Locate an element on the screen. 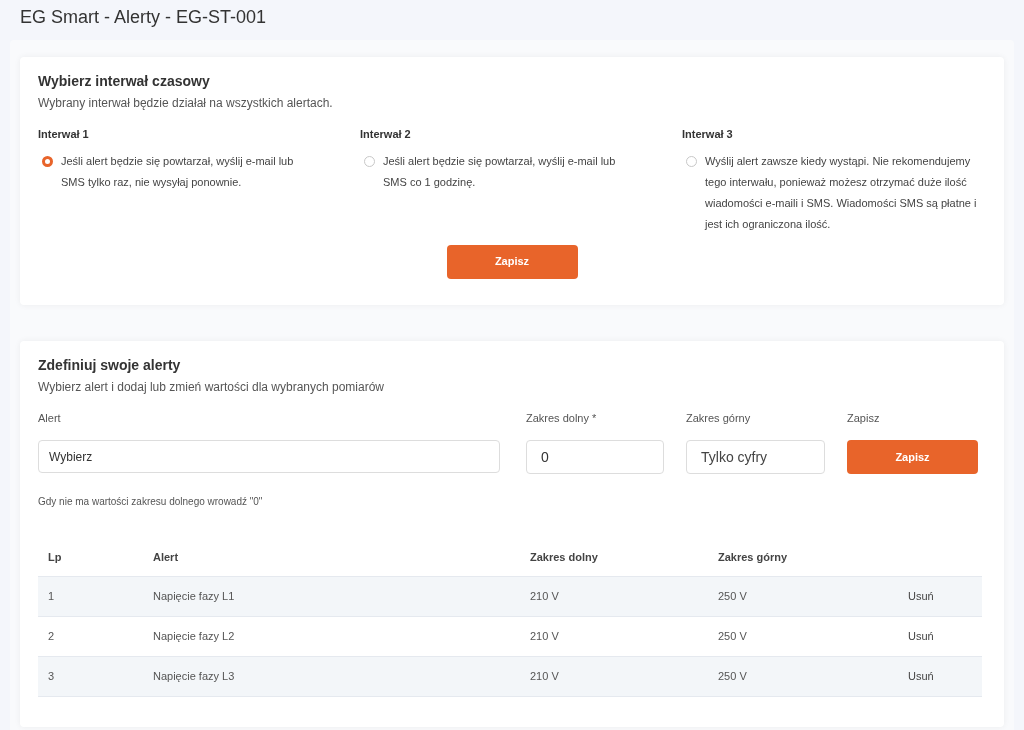 The width and height of the screenshot is (1024, 730). column-header: Zakres dolny is located at coordinates (564, 557).